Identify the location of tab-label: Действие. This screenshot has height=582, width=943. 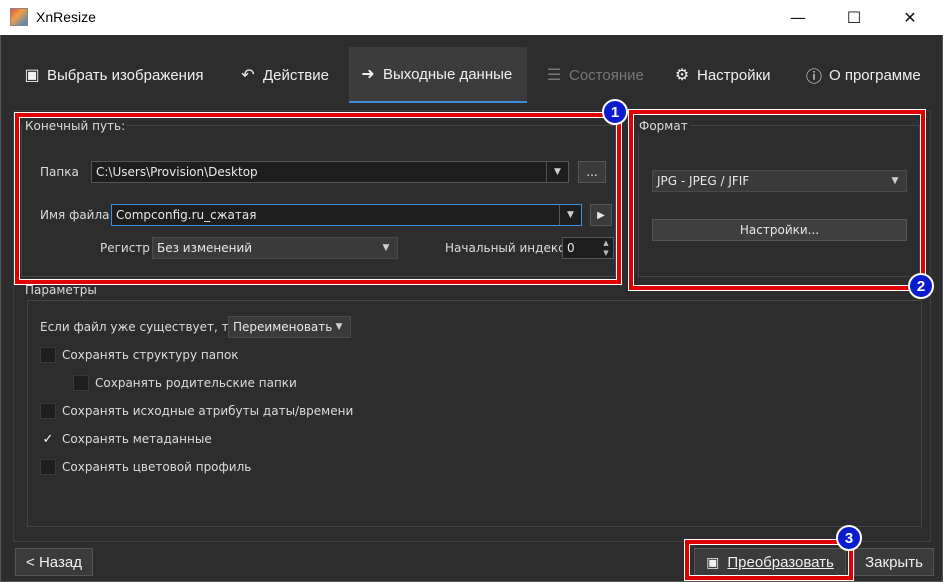
(296, 75).